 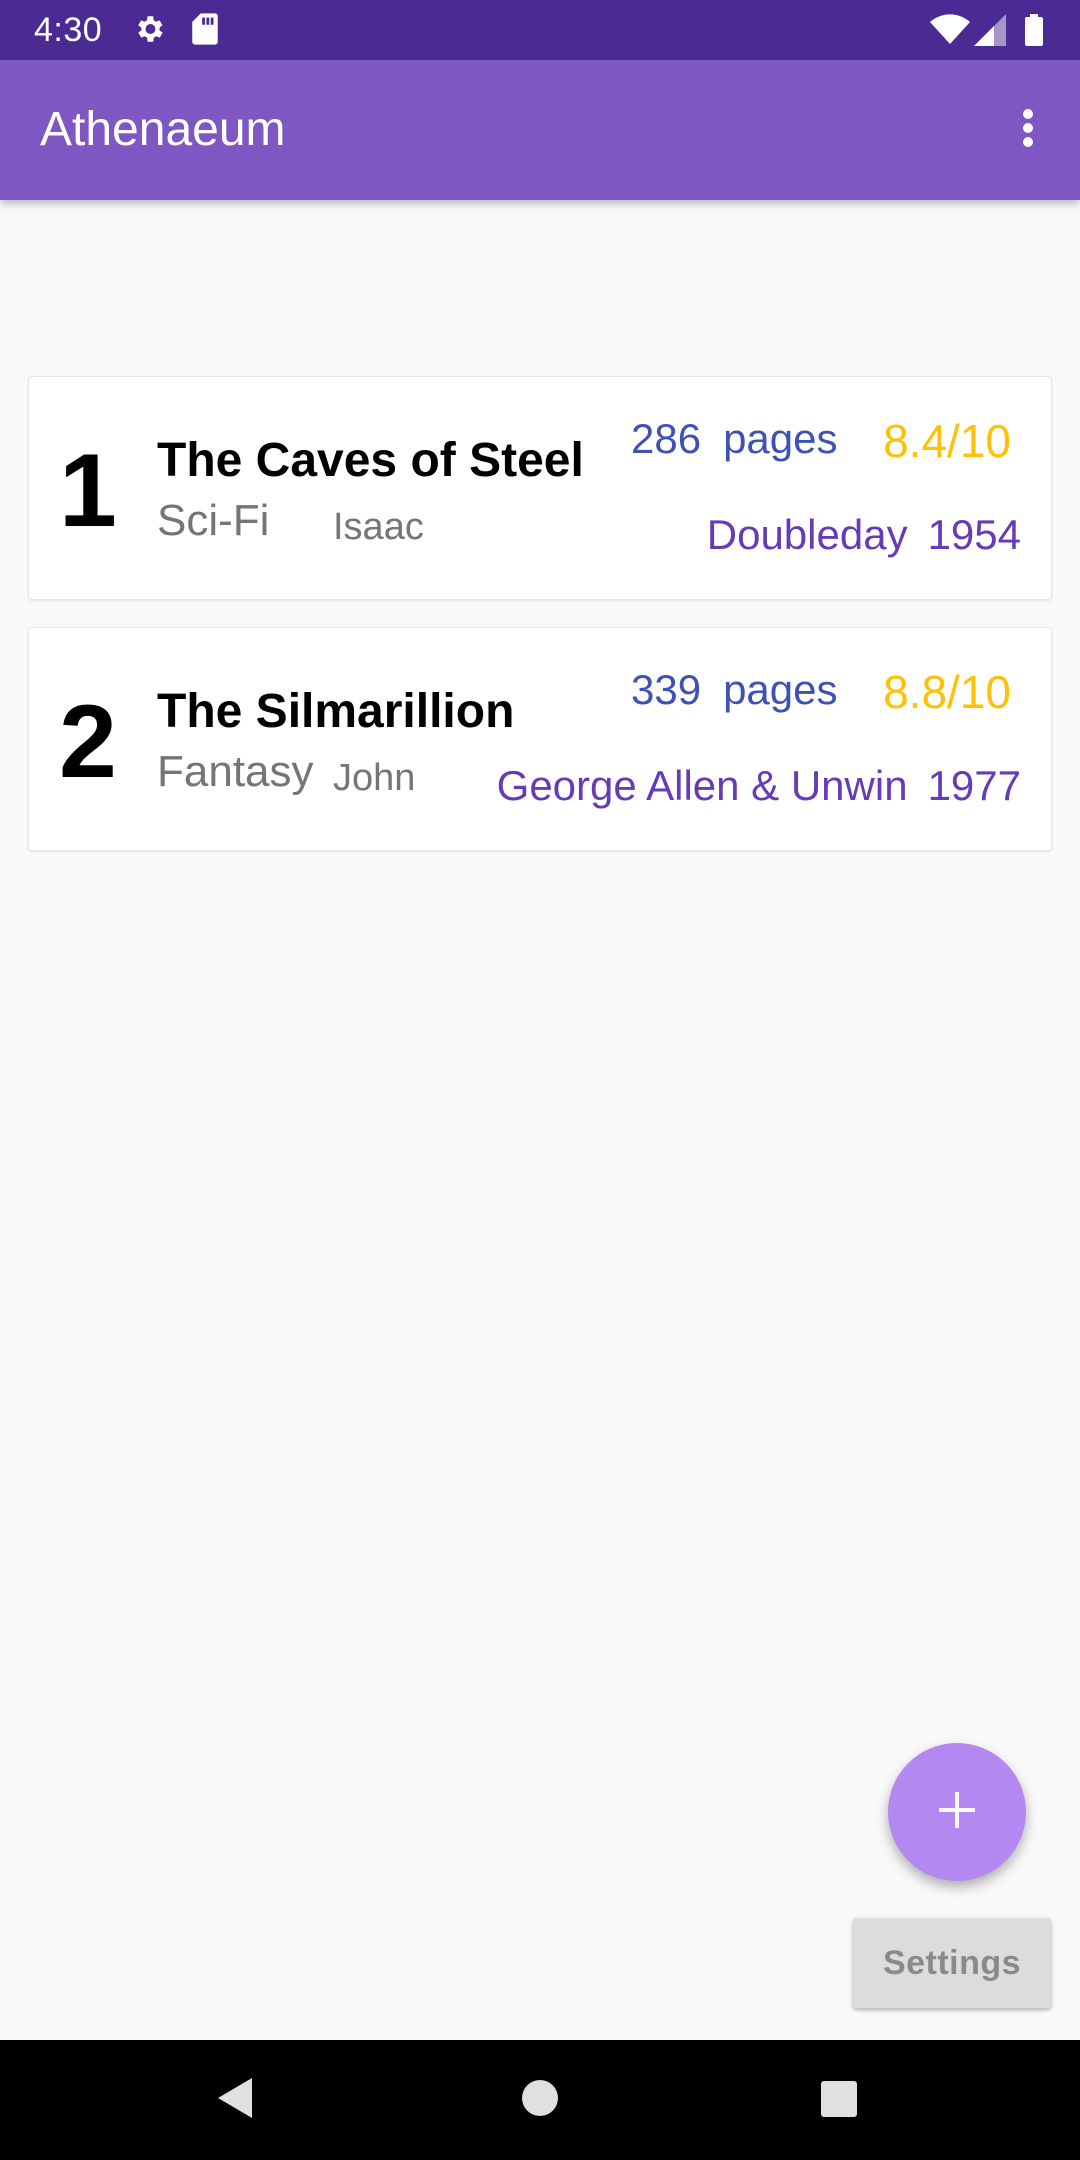 I want to click on more-vert-icon, so click(x=1028, y=130).